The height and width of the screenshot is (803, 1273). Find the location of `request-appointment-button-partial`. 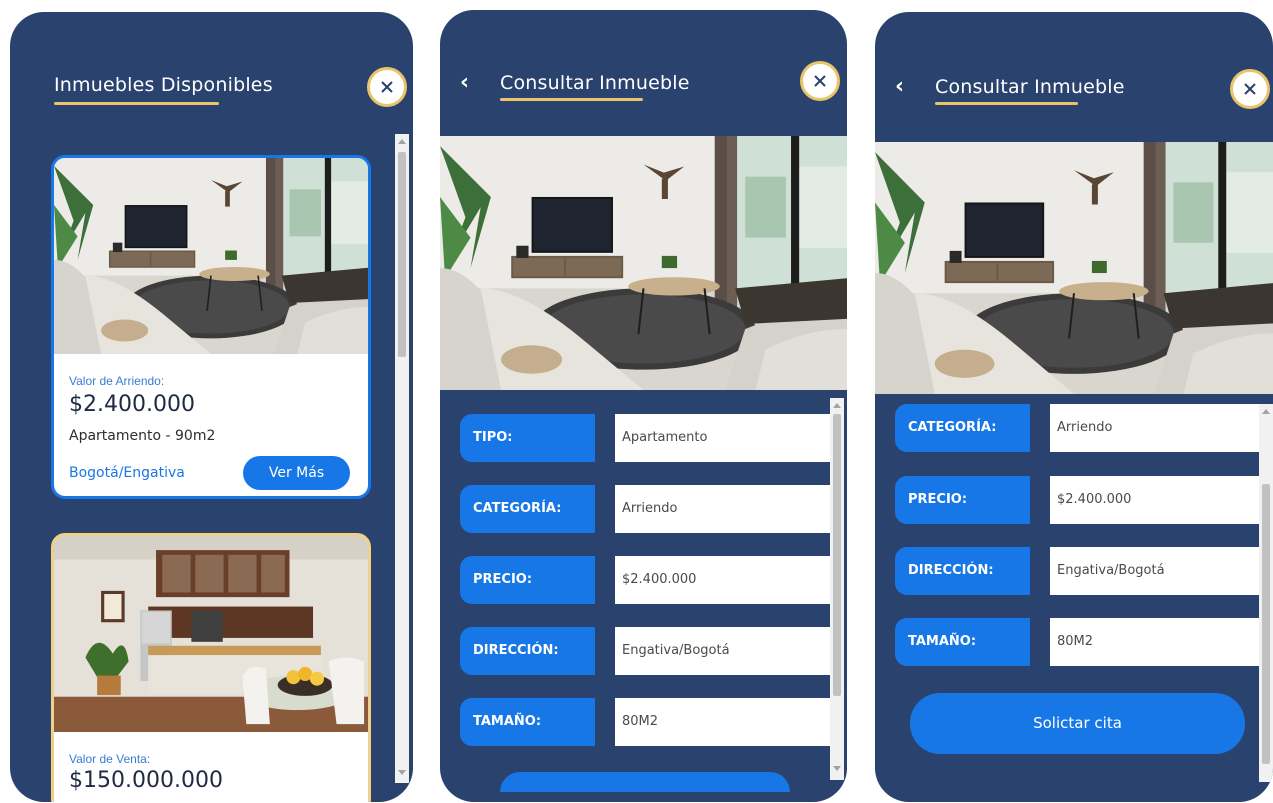

request-appointment-button-partial is located at coordinates (645, 782).